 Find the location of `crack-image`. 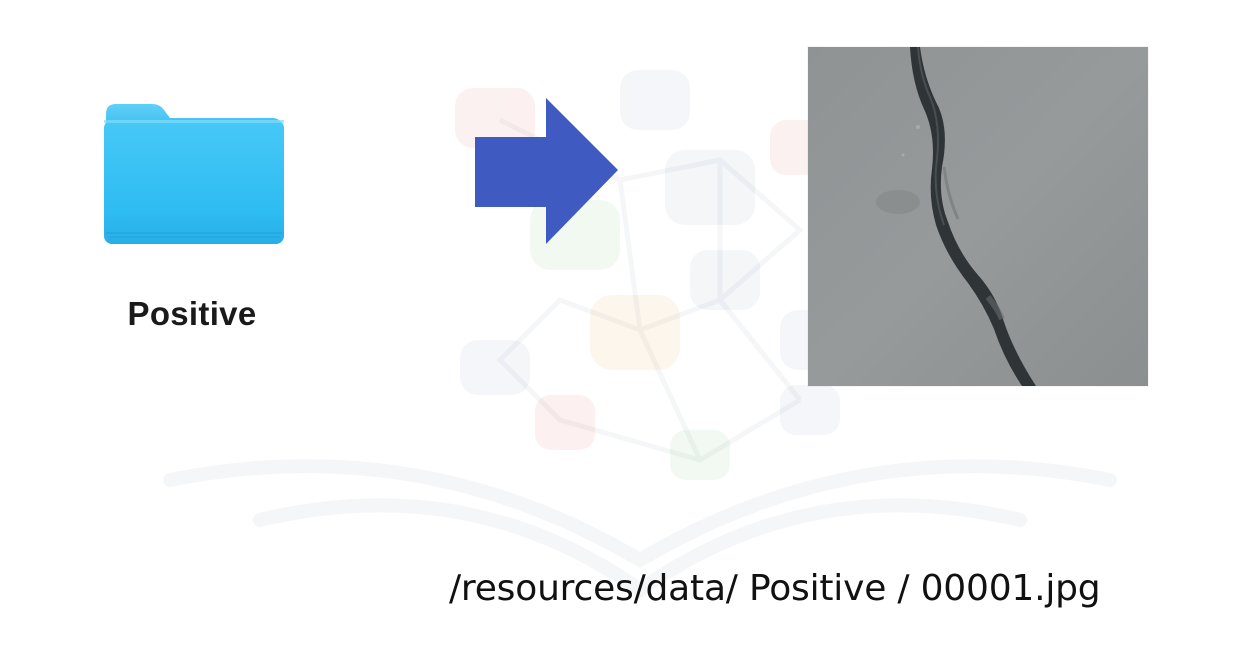

crack-image is located at coordinates (978, 216).